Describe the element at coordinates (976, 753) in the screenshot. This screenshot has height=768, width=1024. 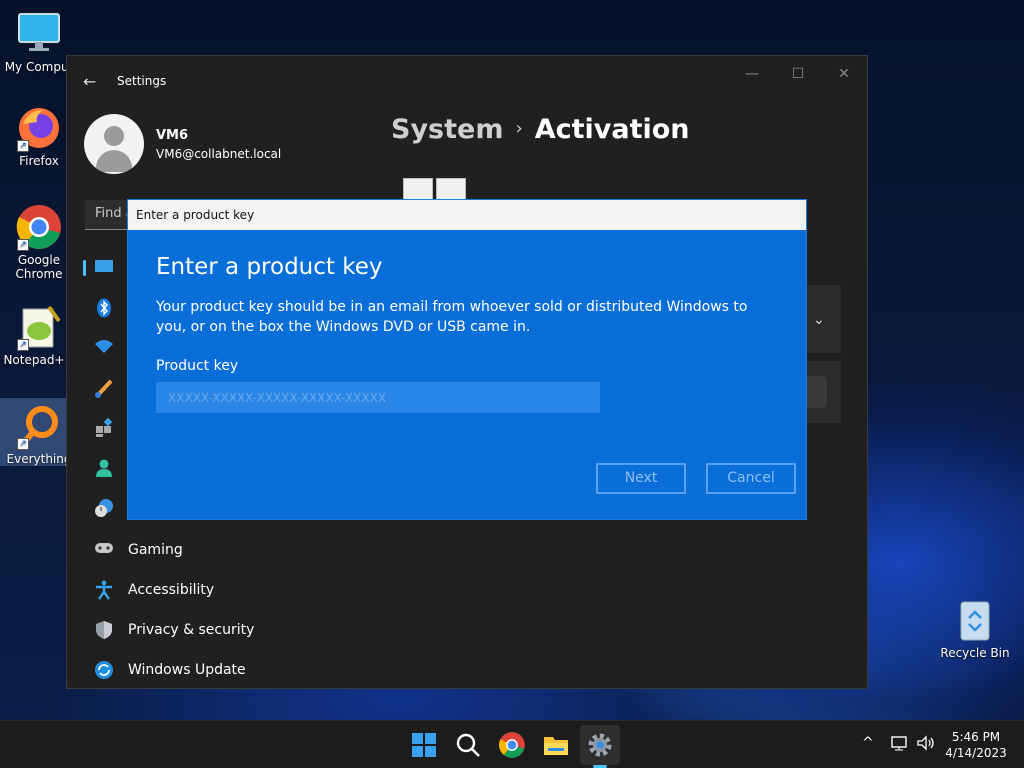
I see `clock-date: 4/14/2023` at that location.